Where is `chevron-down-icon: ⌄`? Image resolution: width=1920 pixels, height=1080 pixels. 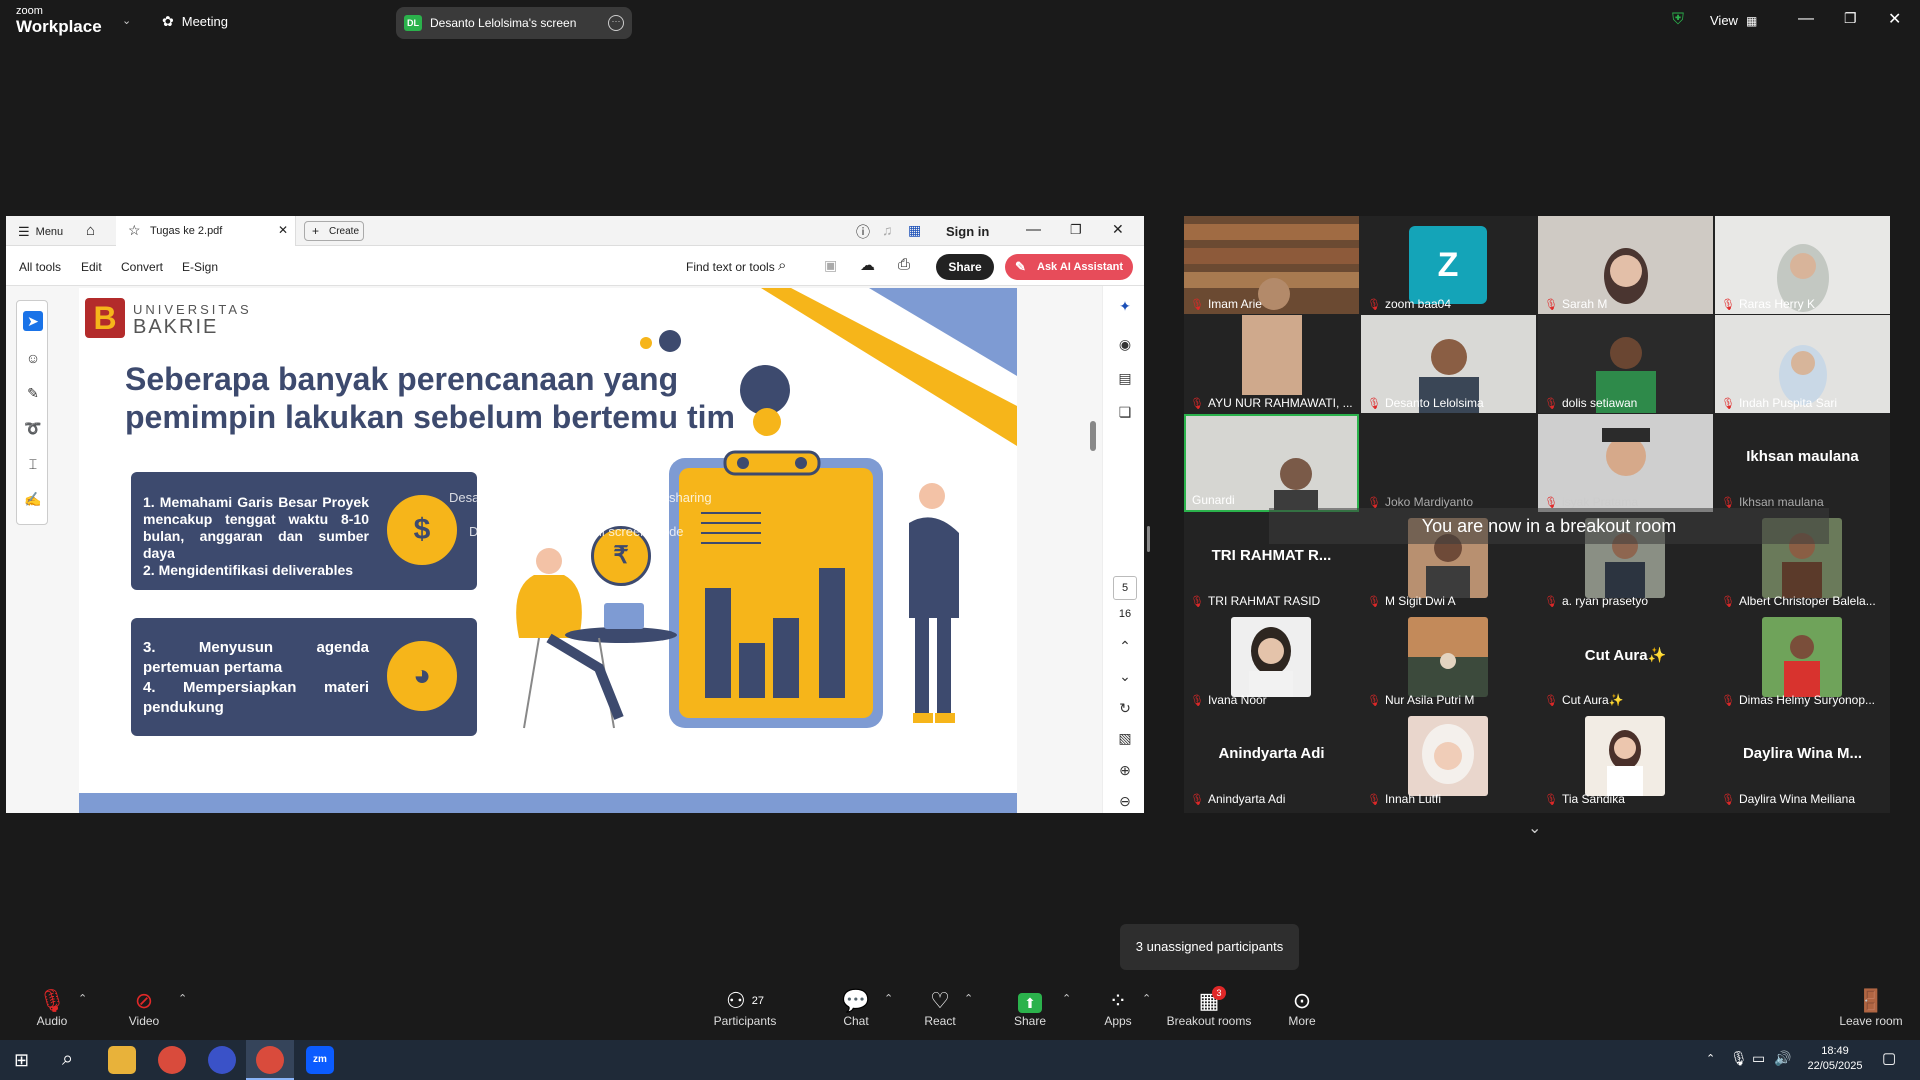 chevron-down-icon: ⌄ is located at coordinates (126, 20).